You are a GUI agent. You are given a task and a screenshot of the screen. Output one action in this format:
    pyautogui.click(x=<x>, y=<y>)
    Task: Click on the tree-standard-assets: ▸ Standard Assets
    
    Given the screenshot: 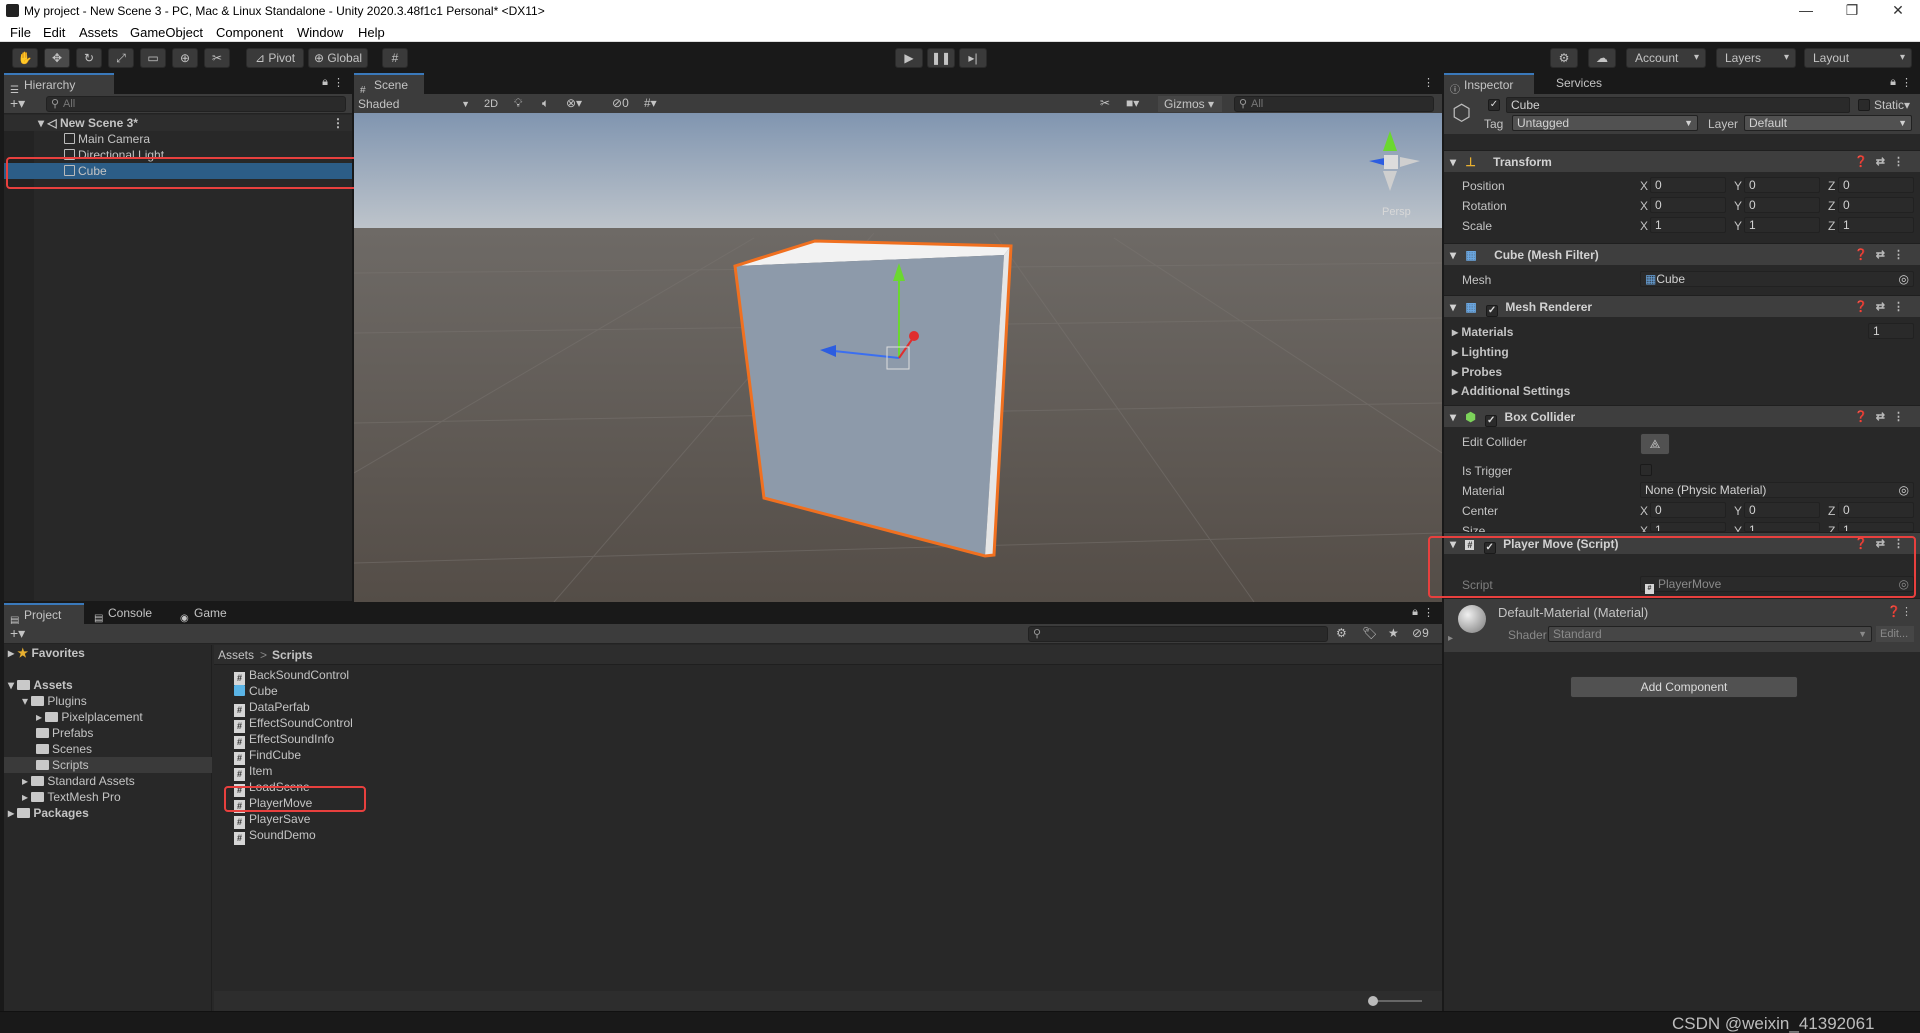 What is the action you would take?
    pyautogui.click(x=78, y=781)
    